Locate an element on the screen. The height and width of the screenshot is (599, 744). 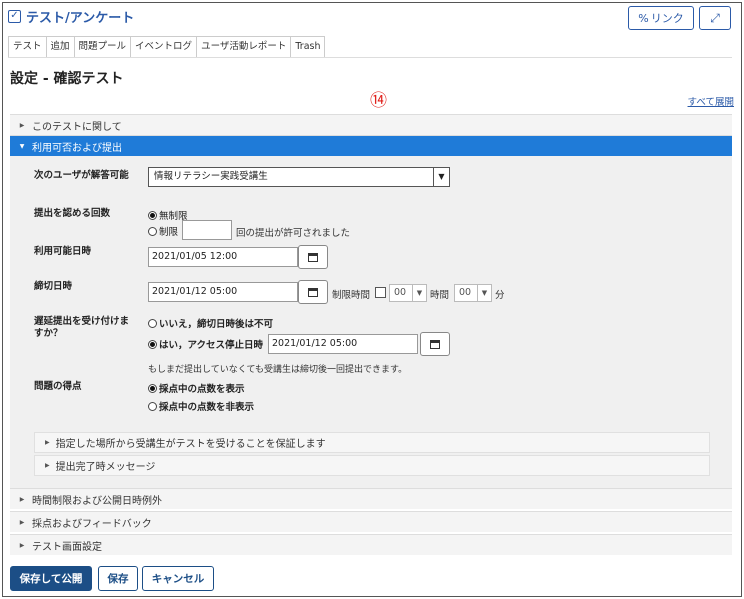
late-yes-label: はい，アクセス停止日時 is located at coordinates (211, 345).